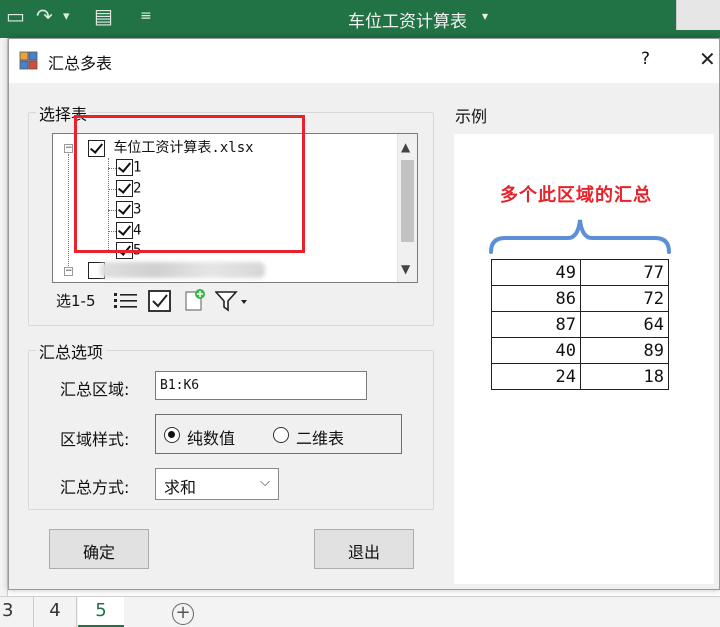 The image size is (720, 627). What do you see at coordinates (126, 301) in the screenshot?
I see `list-icon` at bounding box center [126, 301].